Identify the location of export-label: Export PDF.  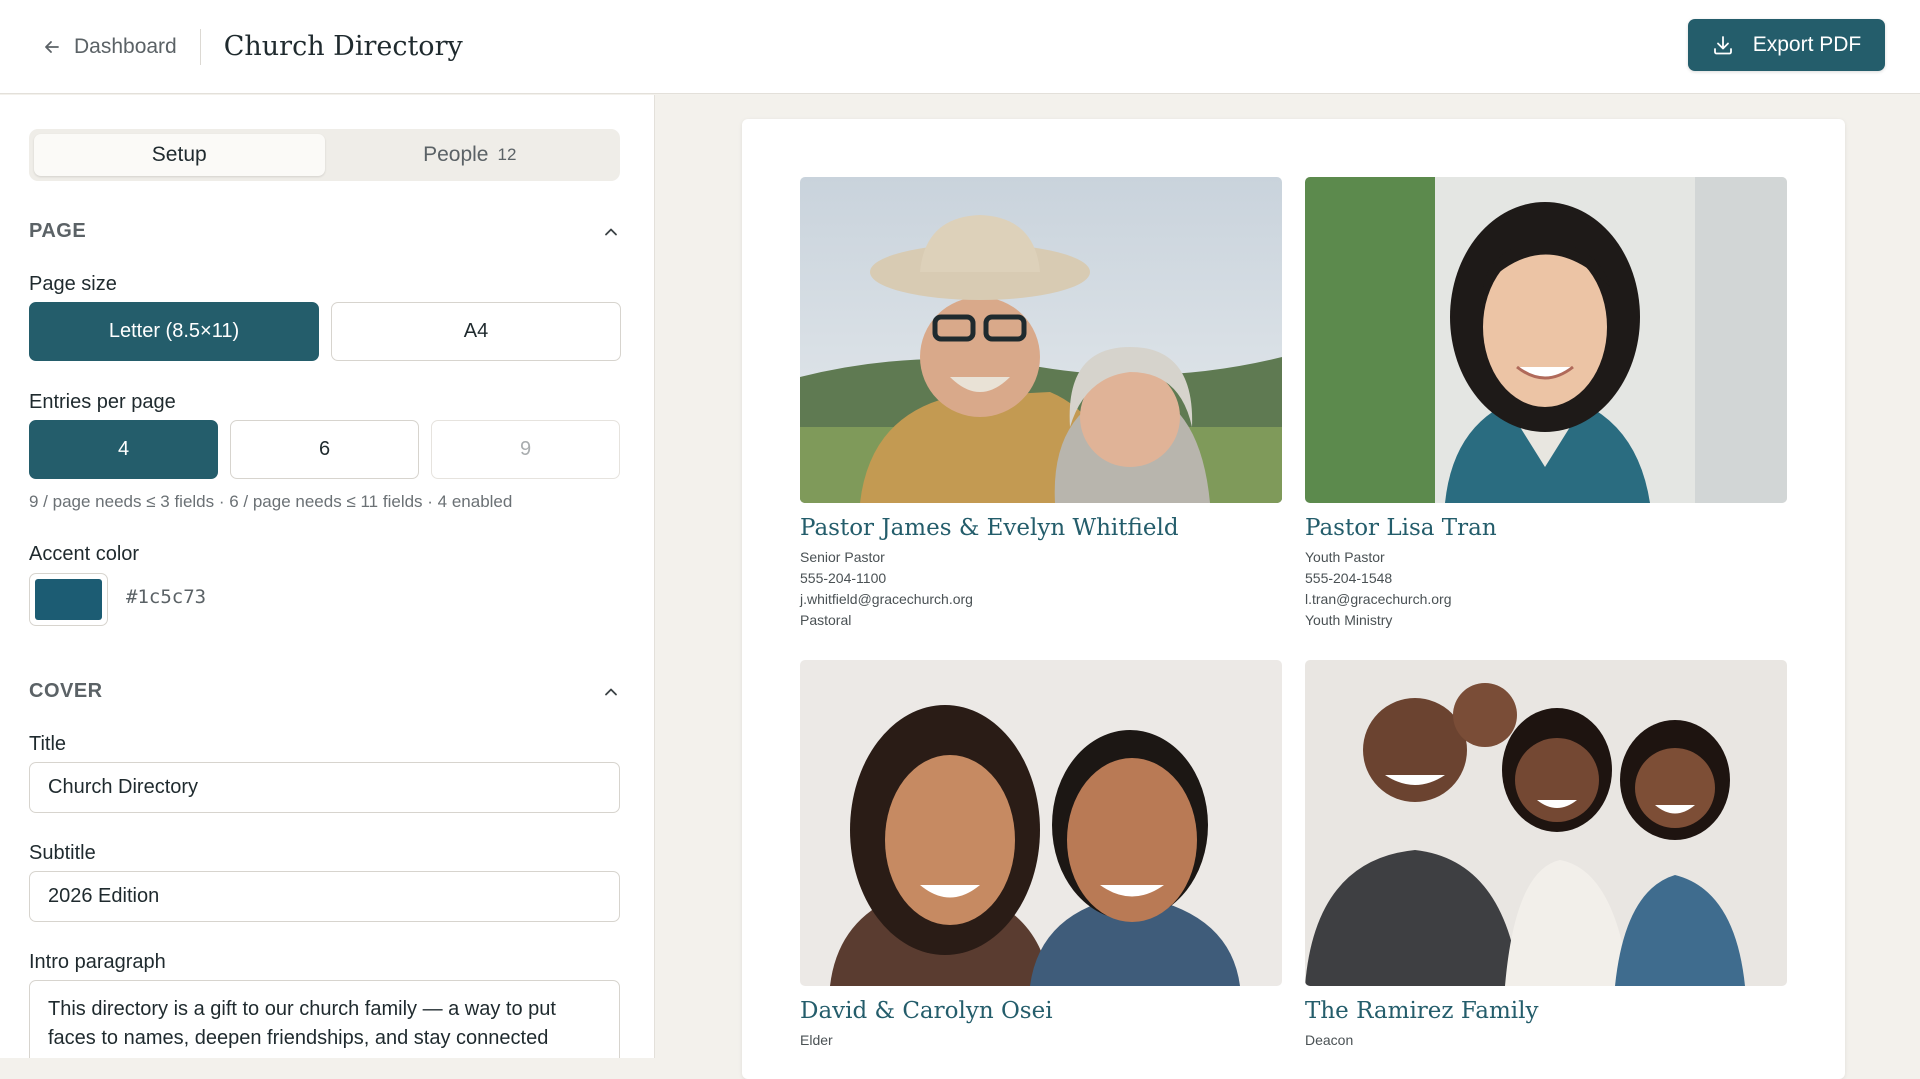
(1807, 44).